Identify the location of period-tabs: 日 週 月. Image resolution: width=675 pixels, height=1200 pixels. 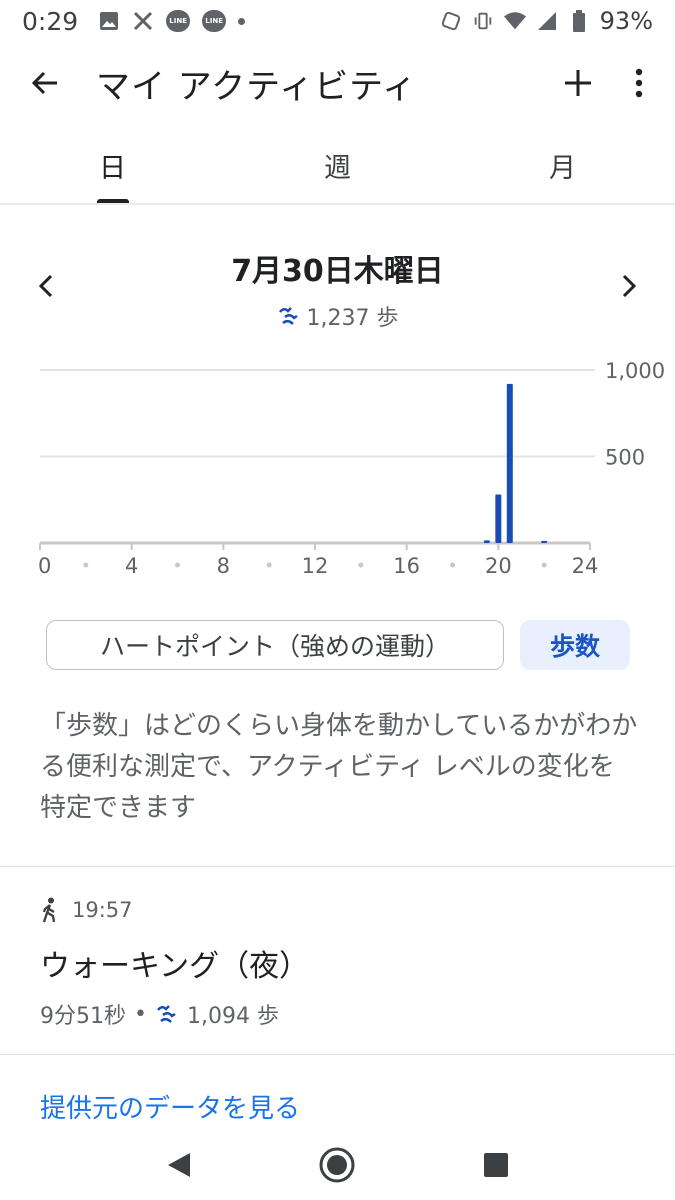
(337, 165).